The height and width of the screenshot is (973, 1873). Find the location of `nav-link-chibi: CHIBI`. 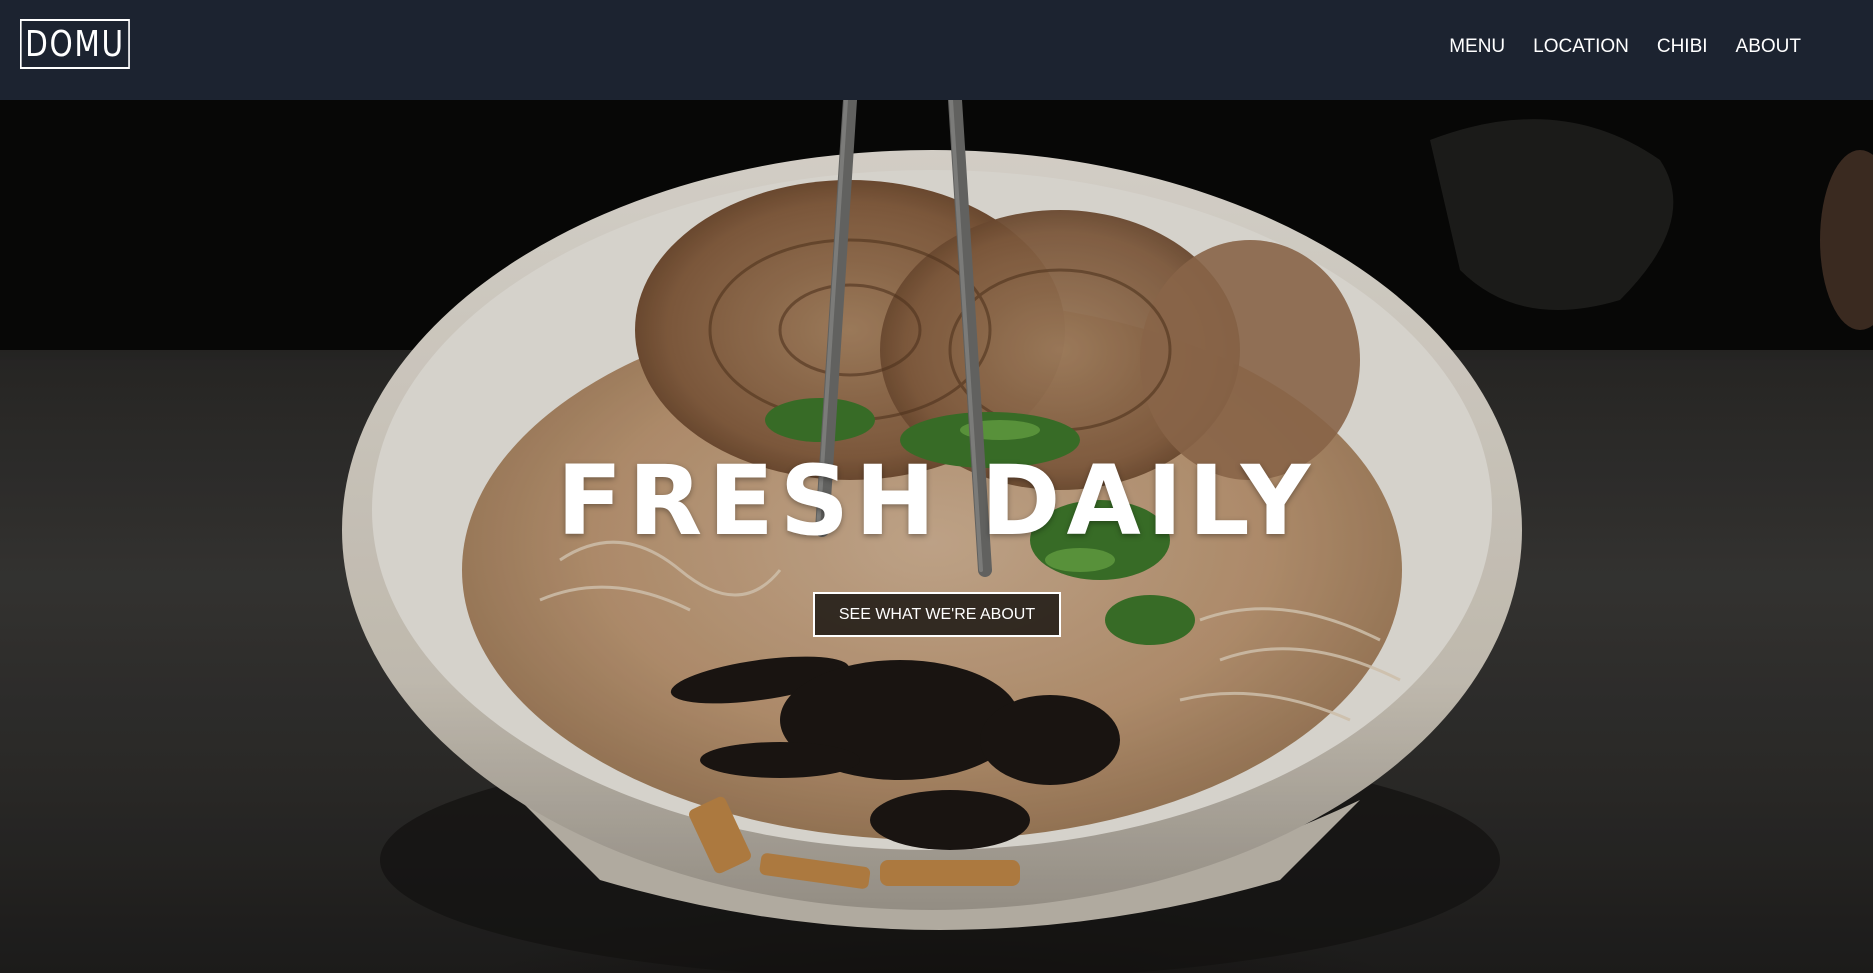

nav-link-chibi: CHIBI is located at coordinates (1682, 47).